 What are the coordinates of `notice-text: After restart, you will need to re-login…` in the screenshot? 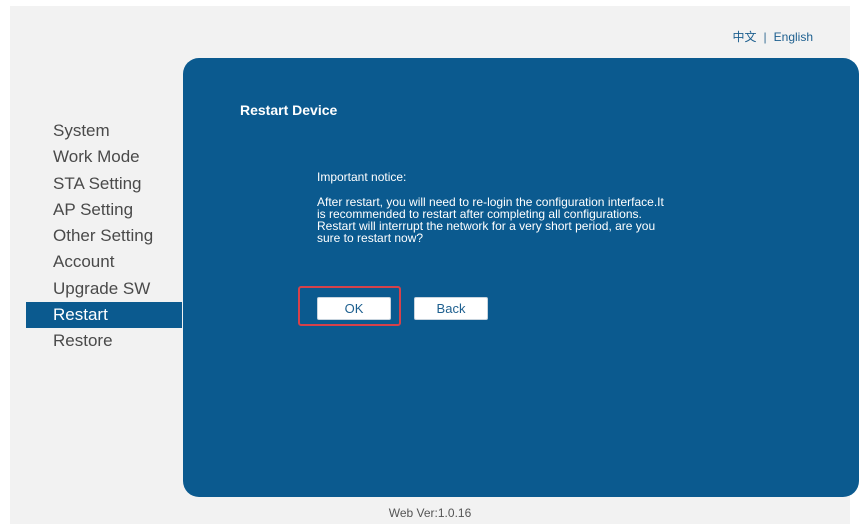 It's located at (537, 220).